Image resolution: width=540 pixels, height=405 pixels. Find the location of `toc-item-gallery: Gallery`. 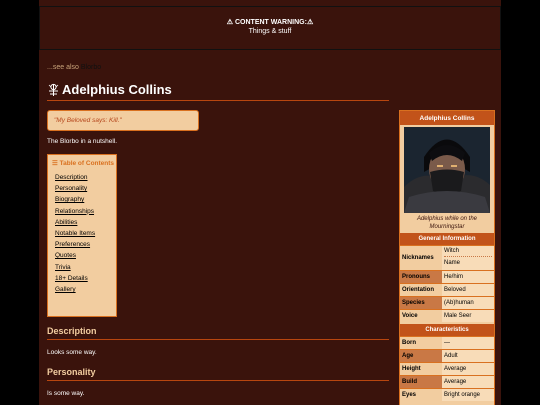

toc-item-gallery: Gallery is located at coordinates (85, 289).